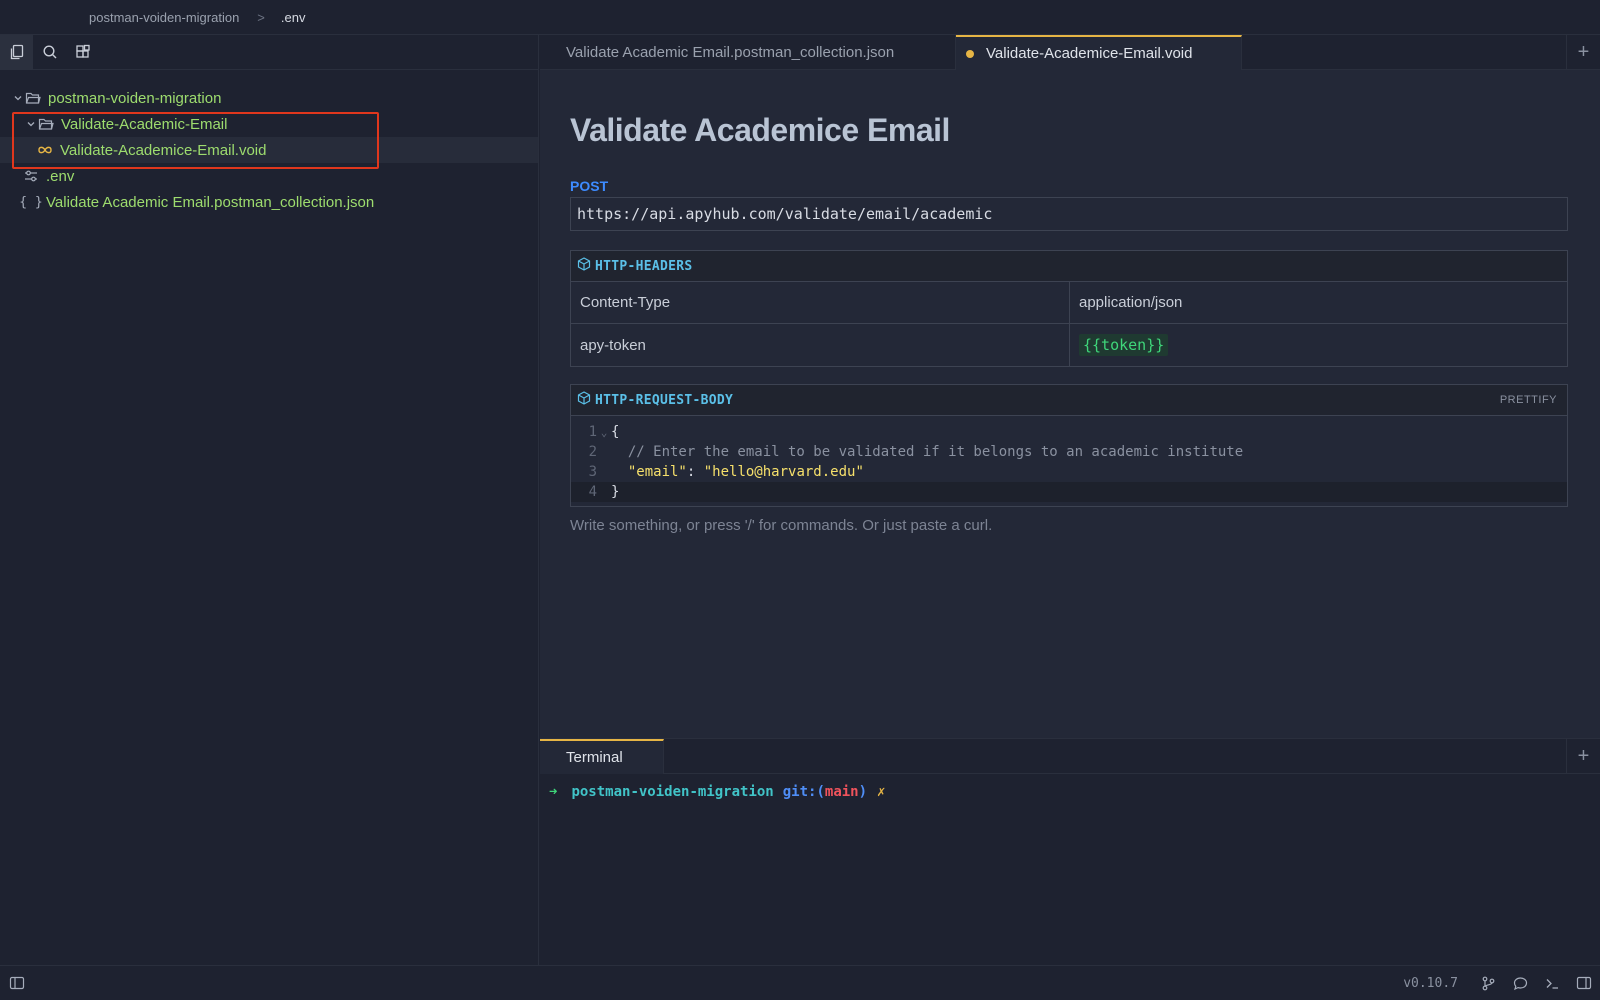 The image size is (1600, 1000). Describe the element at coordinates (589, 186) in the screenshot. I see `http-method: POST` at that location.